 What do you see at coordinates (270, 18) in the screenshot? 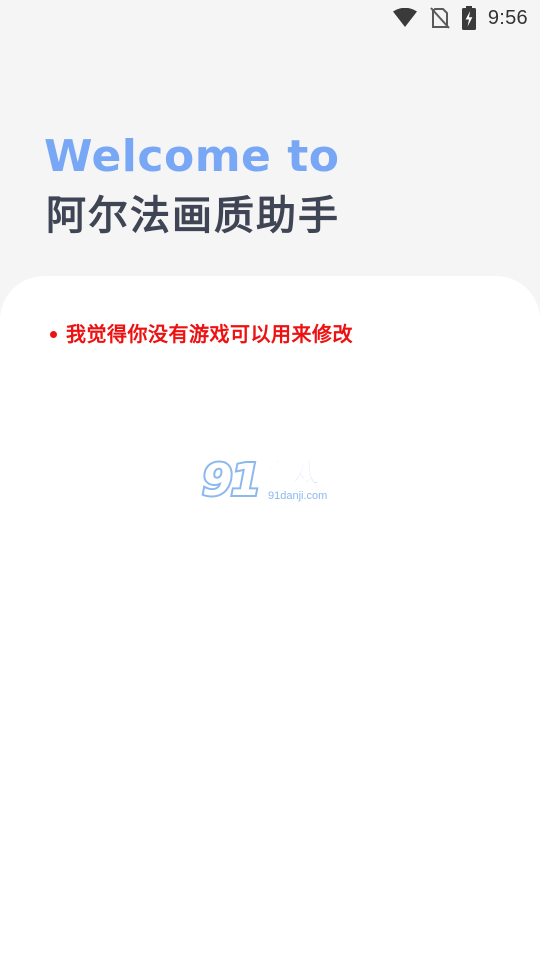
I see `status-bar: 9:56` at bounding box center [270, 18].